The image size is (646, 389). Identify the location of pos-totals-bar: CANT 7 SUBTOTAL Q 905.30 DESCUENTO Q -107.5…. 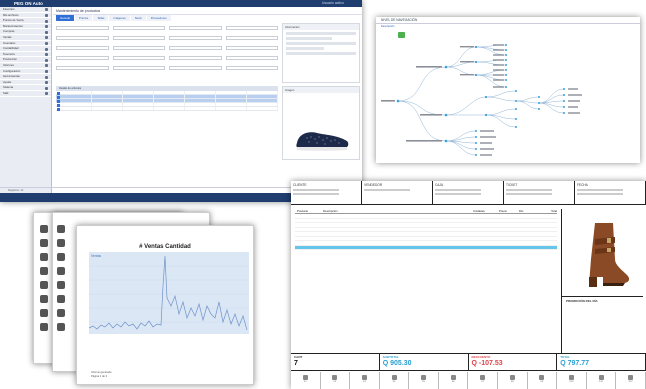
(468, 362).